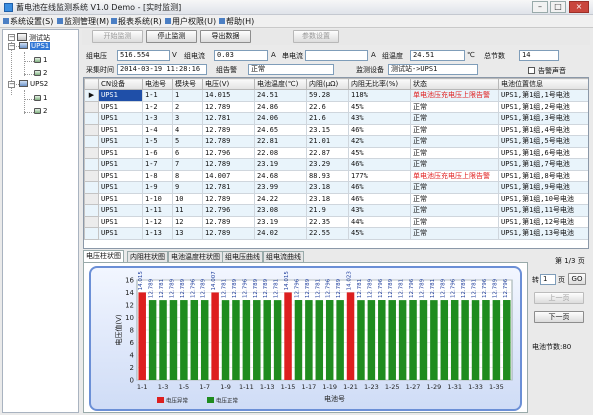 This screenshot has width=593, height=415. I want to click on table-cell: 1-6, so click(157, 152).